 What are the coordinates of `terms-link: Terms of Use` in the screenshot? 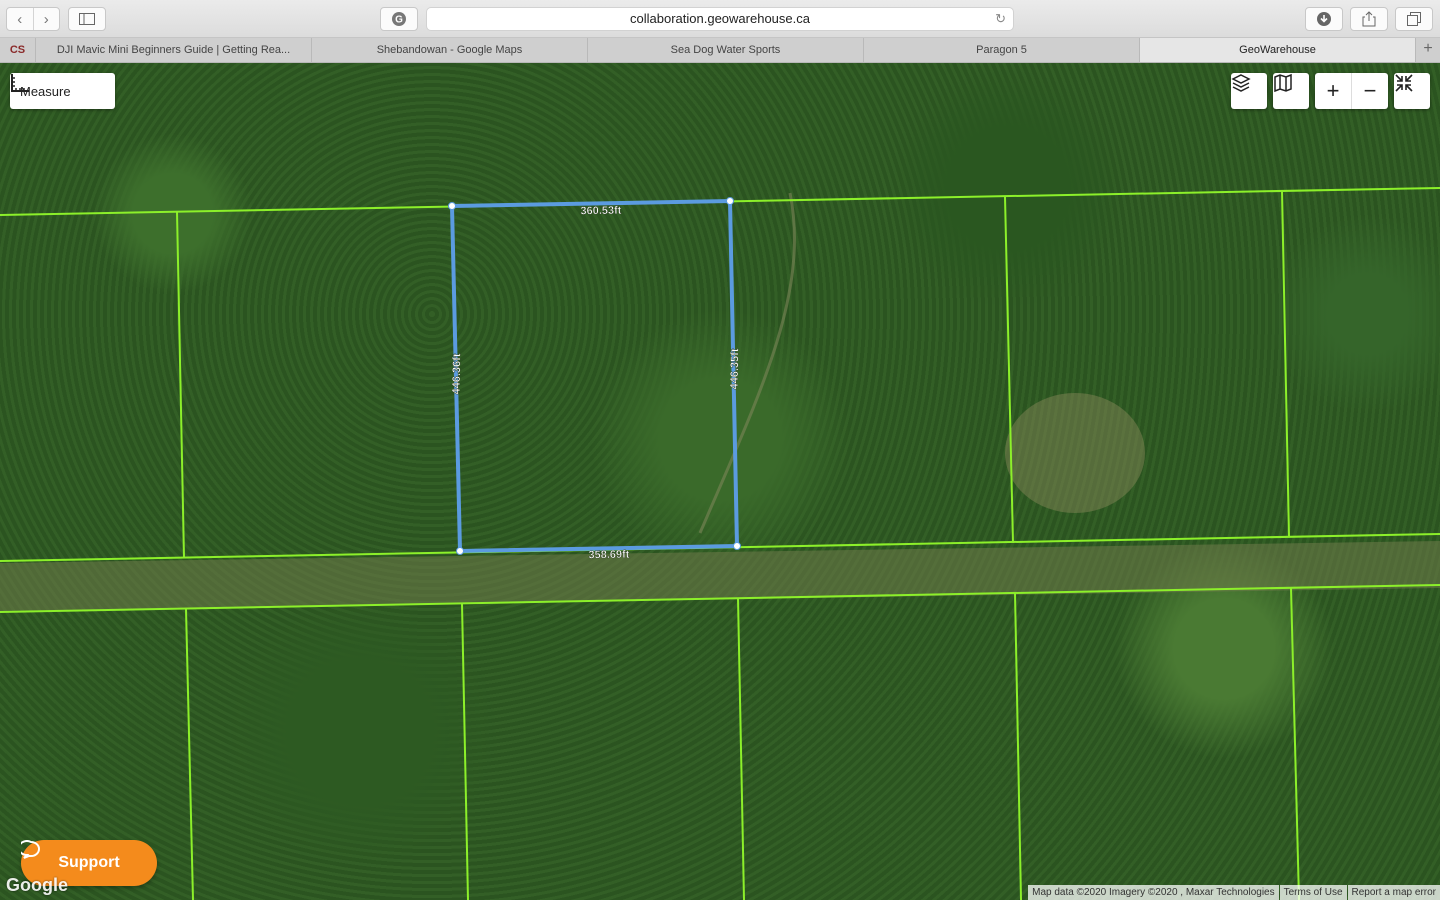 It's located at (1313, 892).